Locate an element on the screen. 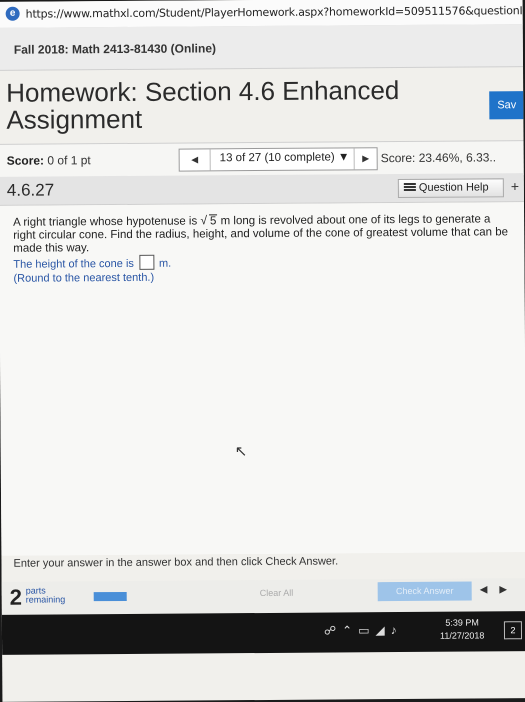  clock-time: 5:39 PM is located at coordinates (462, 622).